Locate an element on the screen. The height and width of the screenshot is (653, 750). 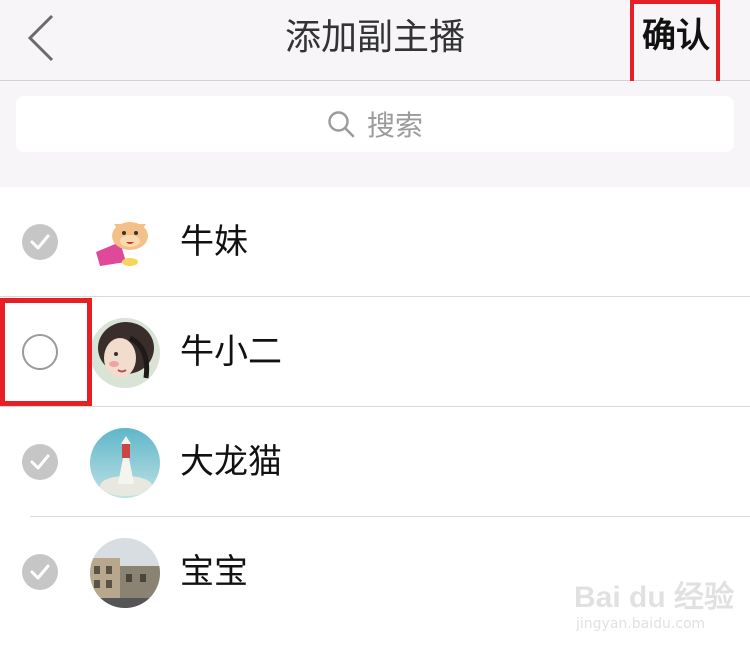
search-input: 搜索 is located at coordinates (375, 124).